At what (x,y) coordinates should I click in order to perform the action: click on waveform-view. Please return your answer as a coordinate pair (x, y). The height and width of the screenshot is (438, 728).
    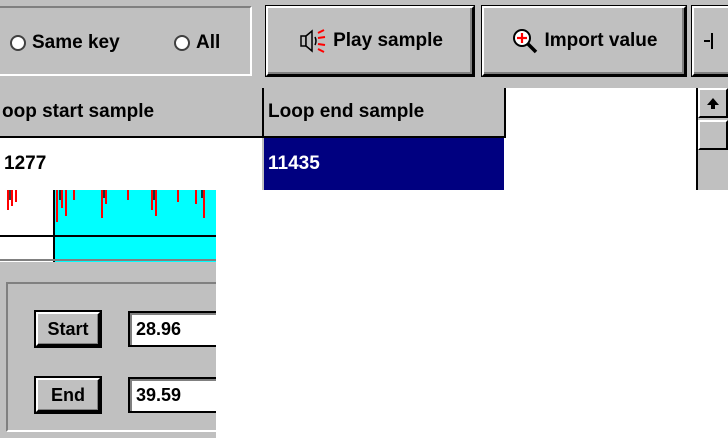
    Looking at the image, I should click on (108, 226).